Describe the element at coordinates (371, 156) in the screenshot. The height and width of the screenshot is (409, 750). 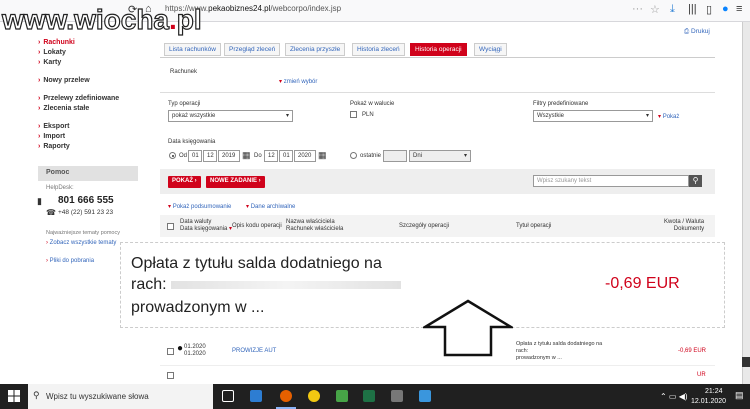
I see `last-label: ostatnie` at that location.